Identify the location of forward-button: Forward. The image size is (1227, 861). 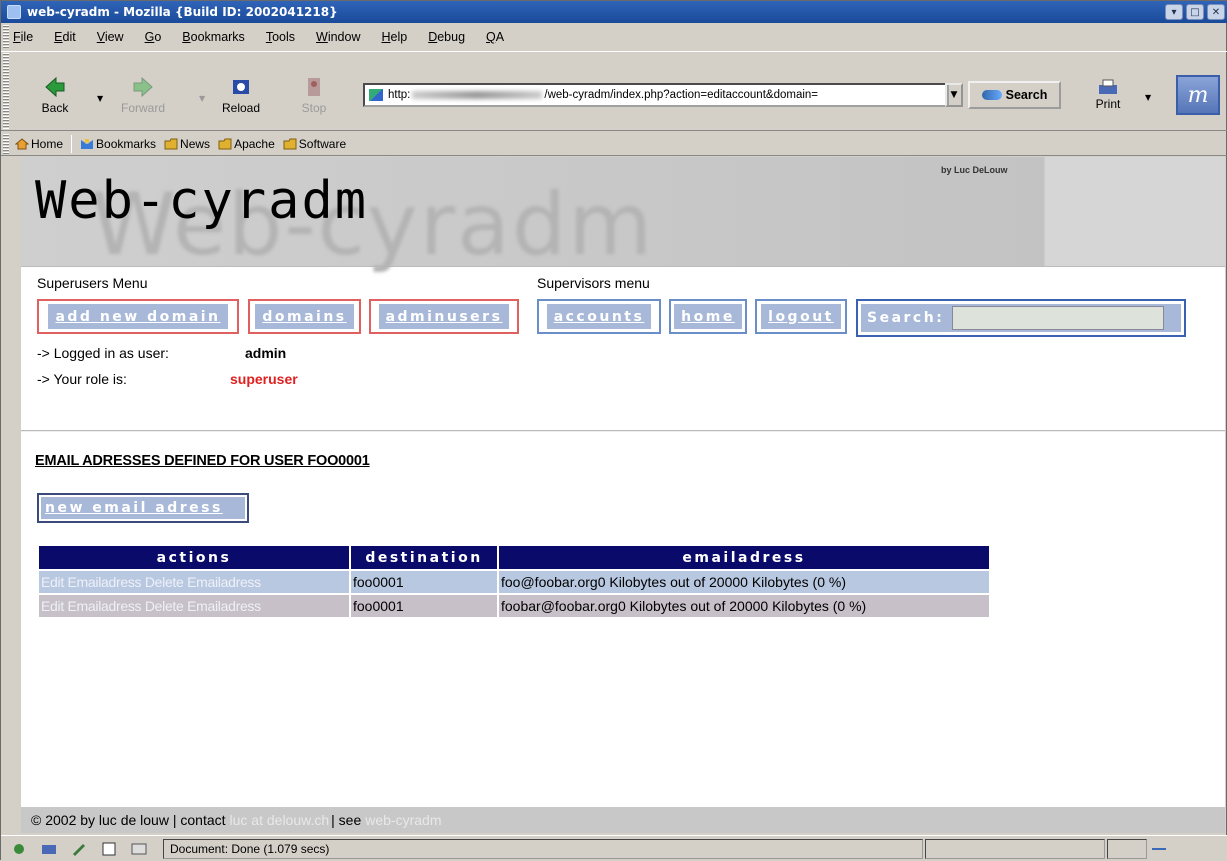
(143, 95).